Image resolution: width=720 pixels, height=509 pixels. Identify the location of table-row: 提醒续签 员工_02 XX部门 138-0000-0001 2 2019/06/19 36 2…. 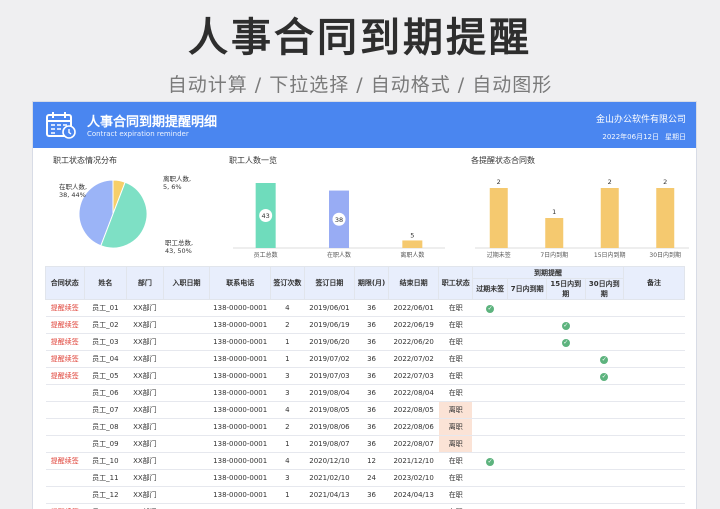
(365, 325).